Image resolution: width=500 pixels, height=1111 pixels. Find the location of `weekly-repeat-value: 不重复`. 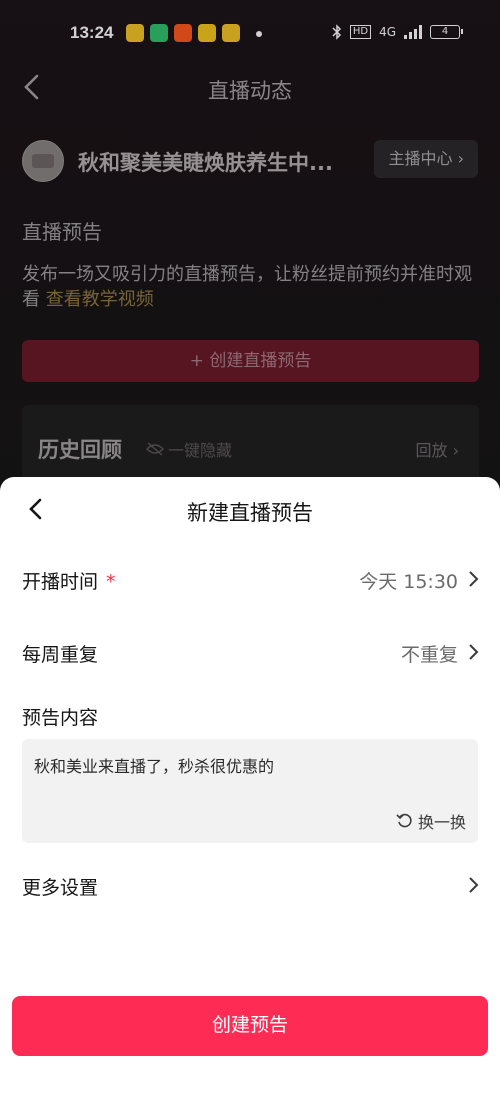

weekly-repeat-value: 不重复 is located at coordinates (429, 655).